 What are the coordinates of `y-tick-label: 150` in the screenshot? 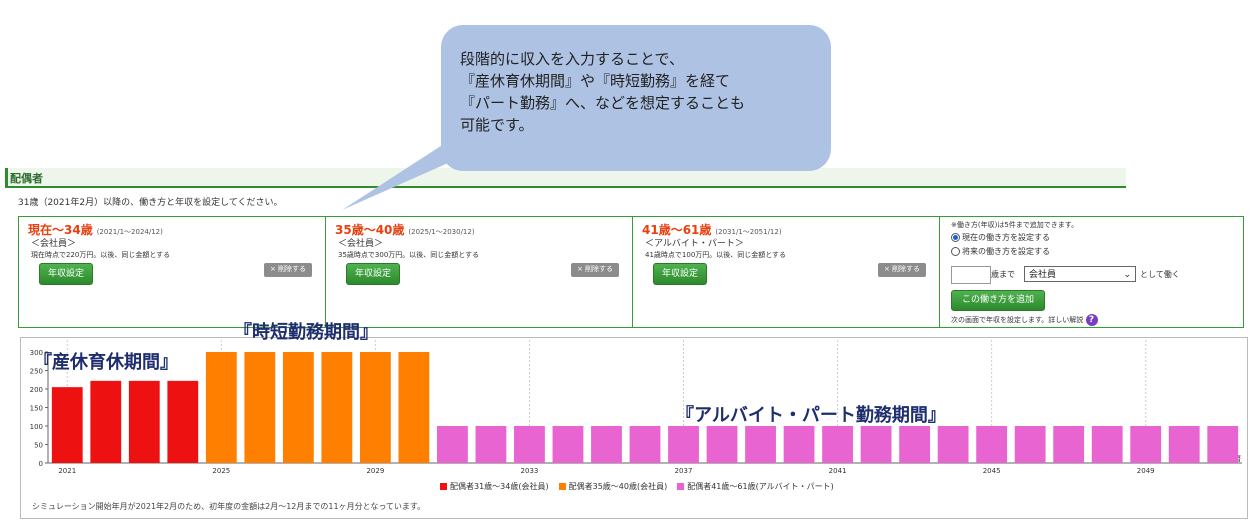 It's located at (36, 409).